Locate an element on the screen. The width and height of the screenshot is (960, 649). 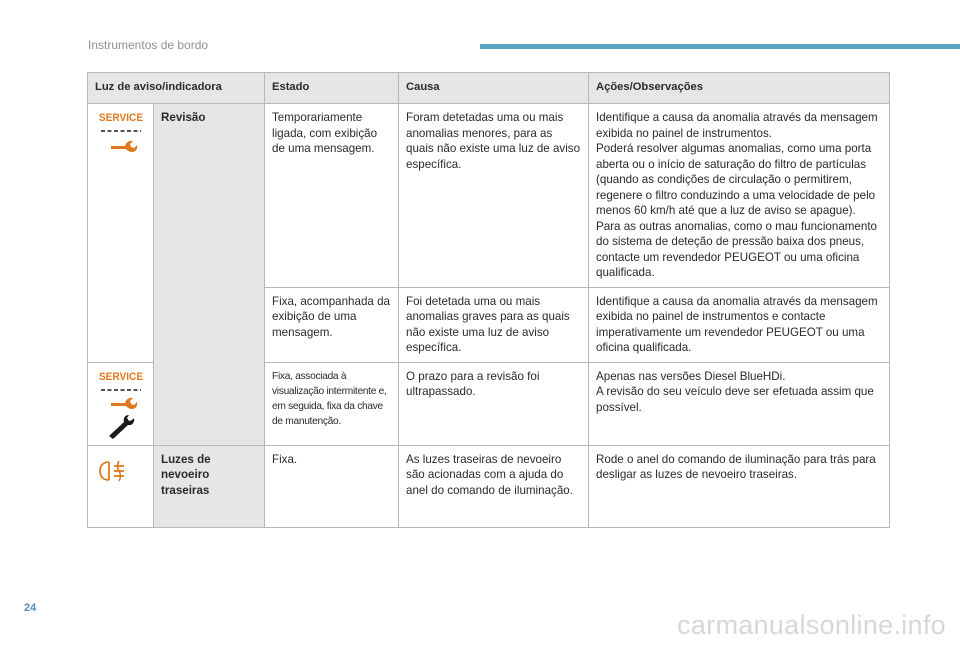
service-wrench-icon-cell: SERVICE is located at coordinates (120, 403).